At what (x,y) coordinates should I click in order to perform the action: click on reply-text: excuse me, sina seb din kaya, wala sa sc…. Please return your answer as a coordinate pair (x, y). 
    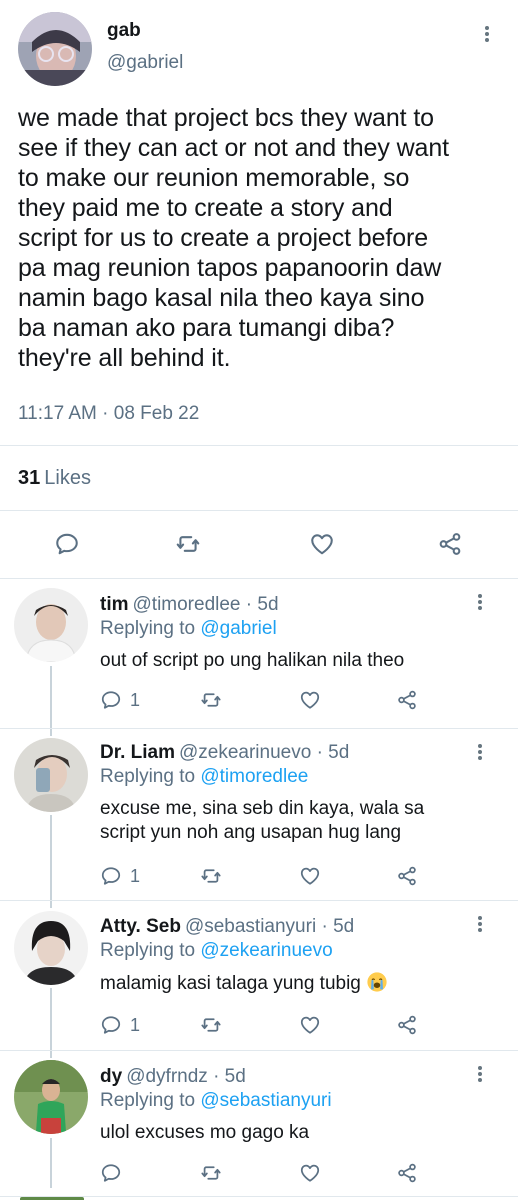
    Looking at the image, I should click on (300, 821).